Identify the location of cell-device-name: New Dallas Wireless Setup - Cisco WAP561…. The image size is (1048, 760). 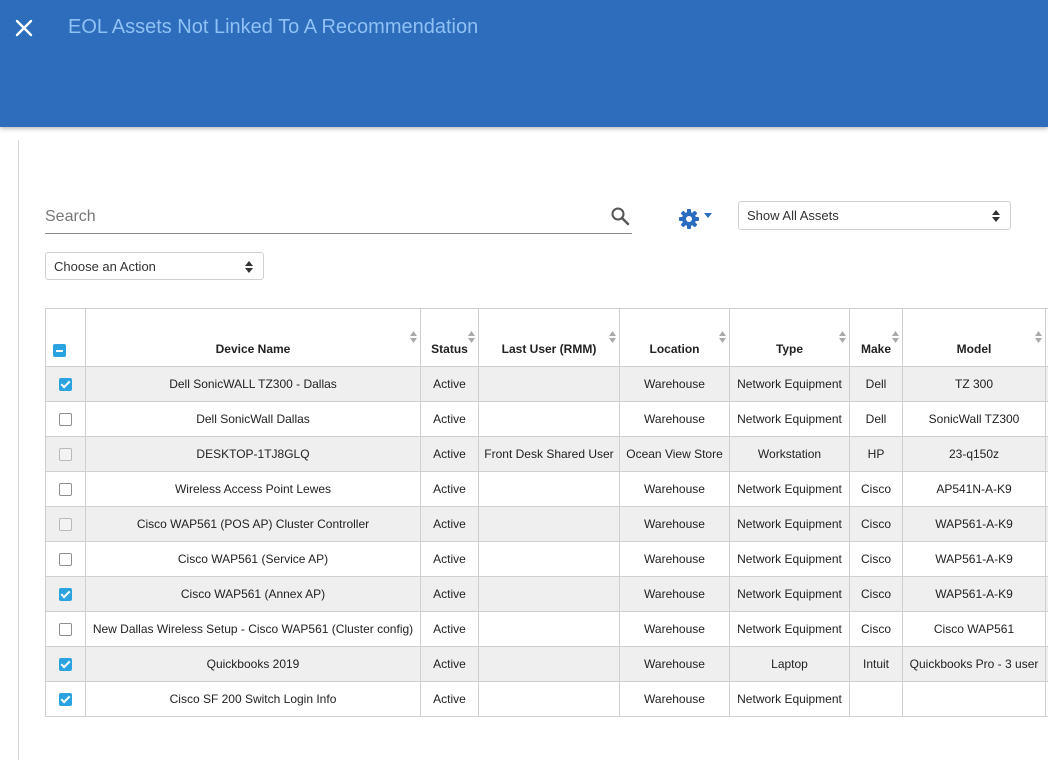
(253, 629).